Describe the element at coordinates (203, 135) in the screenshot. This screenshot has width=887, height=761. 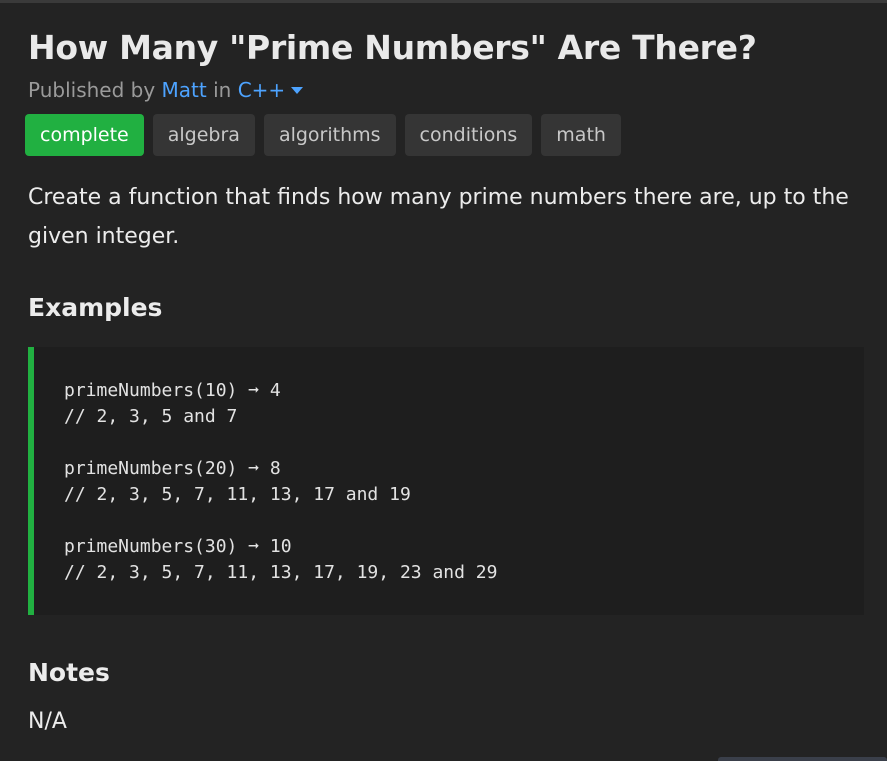
I see `tag-algebra: algebra` at that location.